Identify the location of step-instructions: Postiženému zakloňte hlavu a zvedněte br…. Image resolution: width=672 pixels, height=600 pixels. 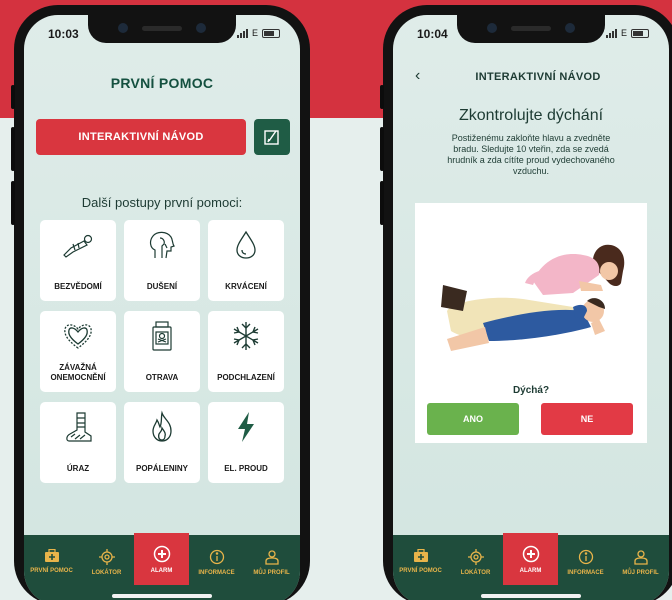
(531, 154).